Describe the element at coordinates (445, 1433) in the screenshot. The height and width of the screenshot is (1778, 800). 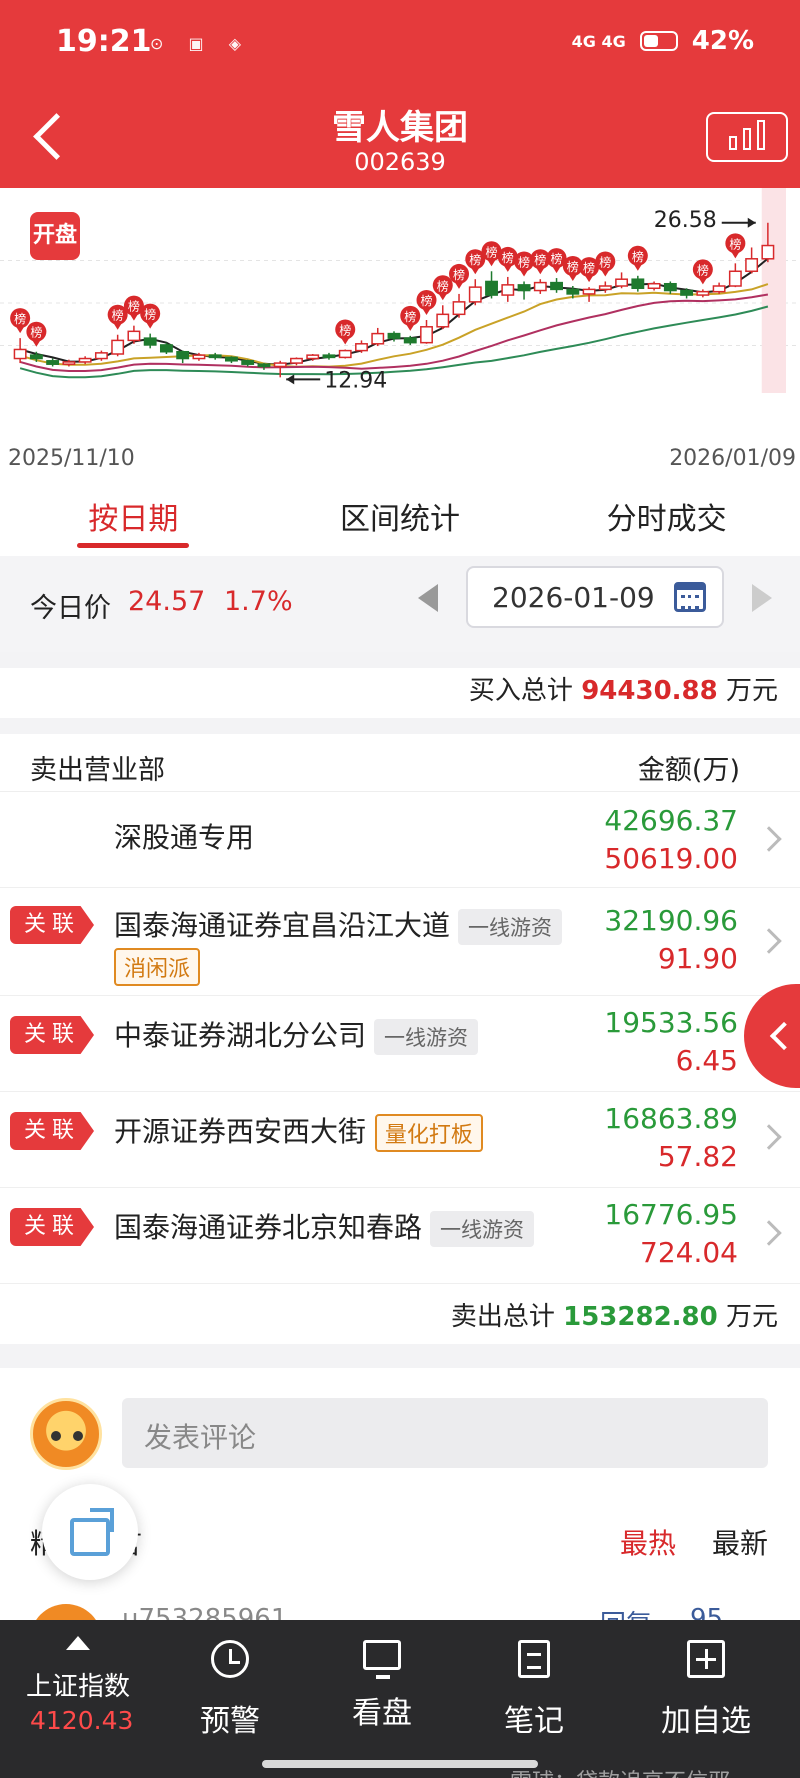
I see `comment-input: 发表评论` at that location.